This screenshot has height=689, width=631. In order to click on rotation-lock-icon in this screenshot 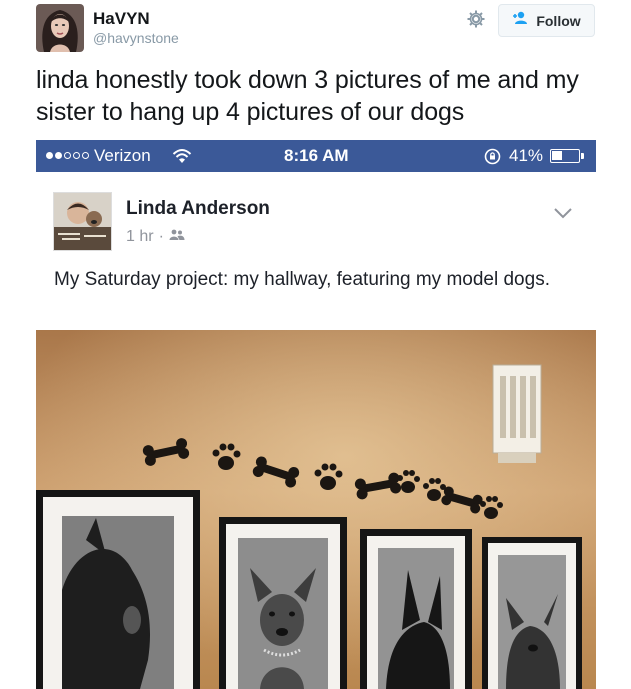, I will do `click(492, 159)`.